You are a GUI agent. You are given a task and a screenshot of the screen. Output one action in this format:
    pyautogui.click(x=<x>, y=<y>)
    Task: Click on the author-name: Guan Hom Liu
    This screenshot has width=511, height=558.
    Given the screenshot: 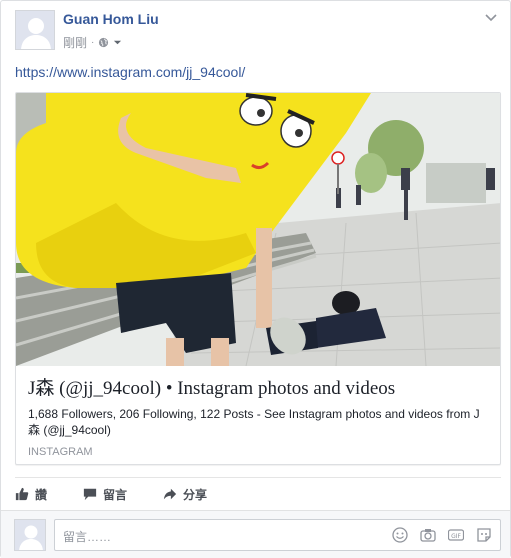 What is the action you would take?
    pyautogui.click(x=111, y=19)
    